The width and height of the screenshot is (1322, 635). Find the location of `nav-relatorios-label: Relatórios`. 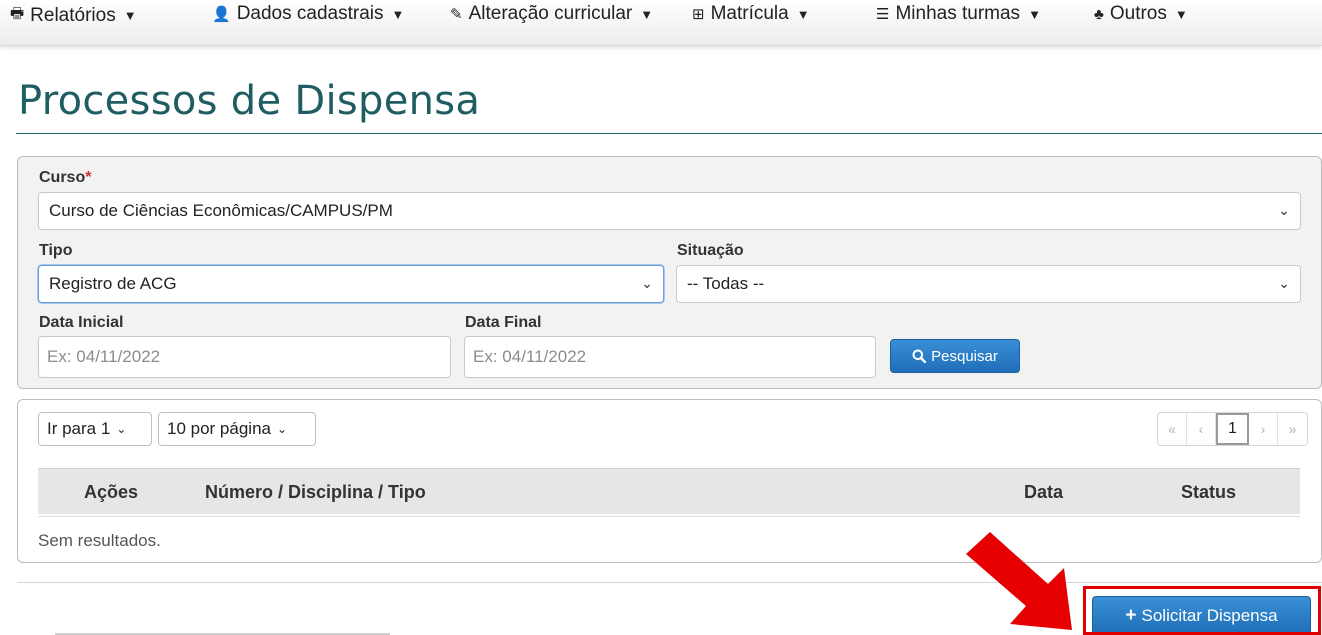

nav-relatorios-label: Relatórios is located at coordinates (73, 15).